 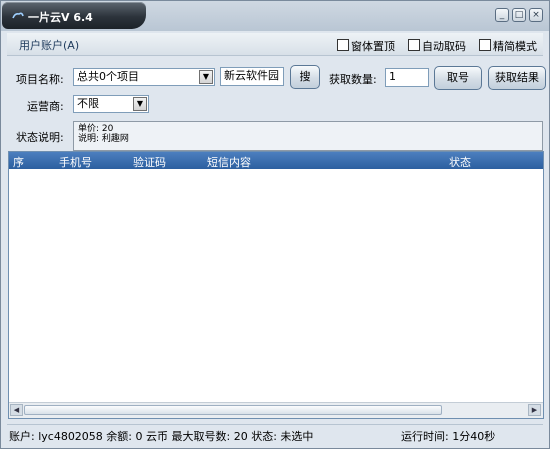 I want to click on restore-button: □, so click(x=519, y=15).